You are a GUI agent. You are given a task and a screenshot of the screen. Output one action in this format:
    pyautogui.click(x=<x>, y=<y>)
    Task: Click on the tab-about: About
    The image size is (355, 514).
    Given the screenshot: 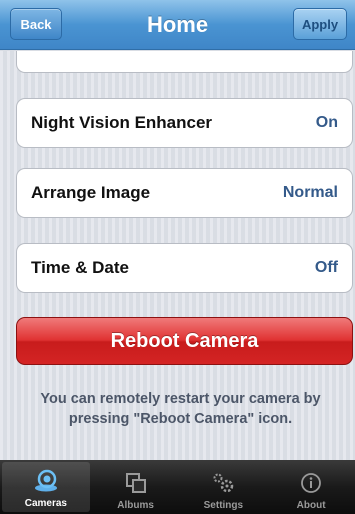 What is the action you would take?
    pyautogui.click(x=311, y=487)
    